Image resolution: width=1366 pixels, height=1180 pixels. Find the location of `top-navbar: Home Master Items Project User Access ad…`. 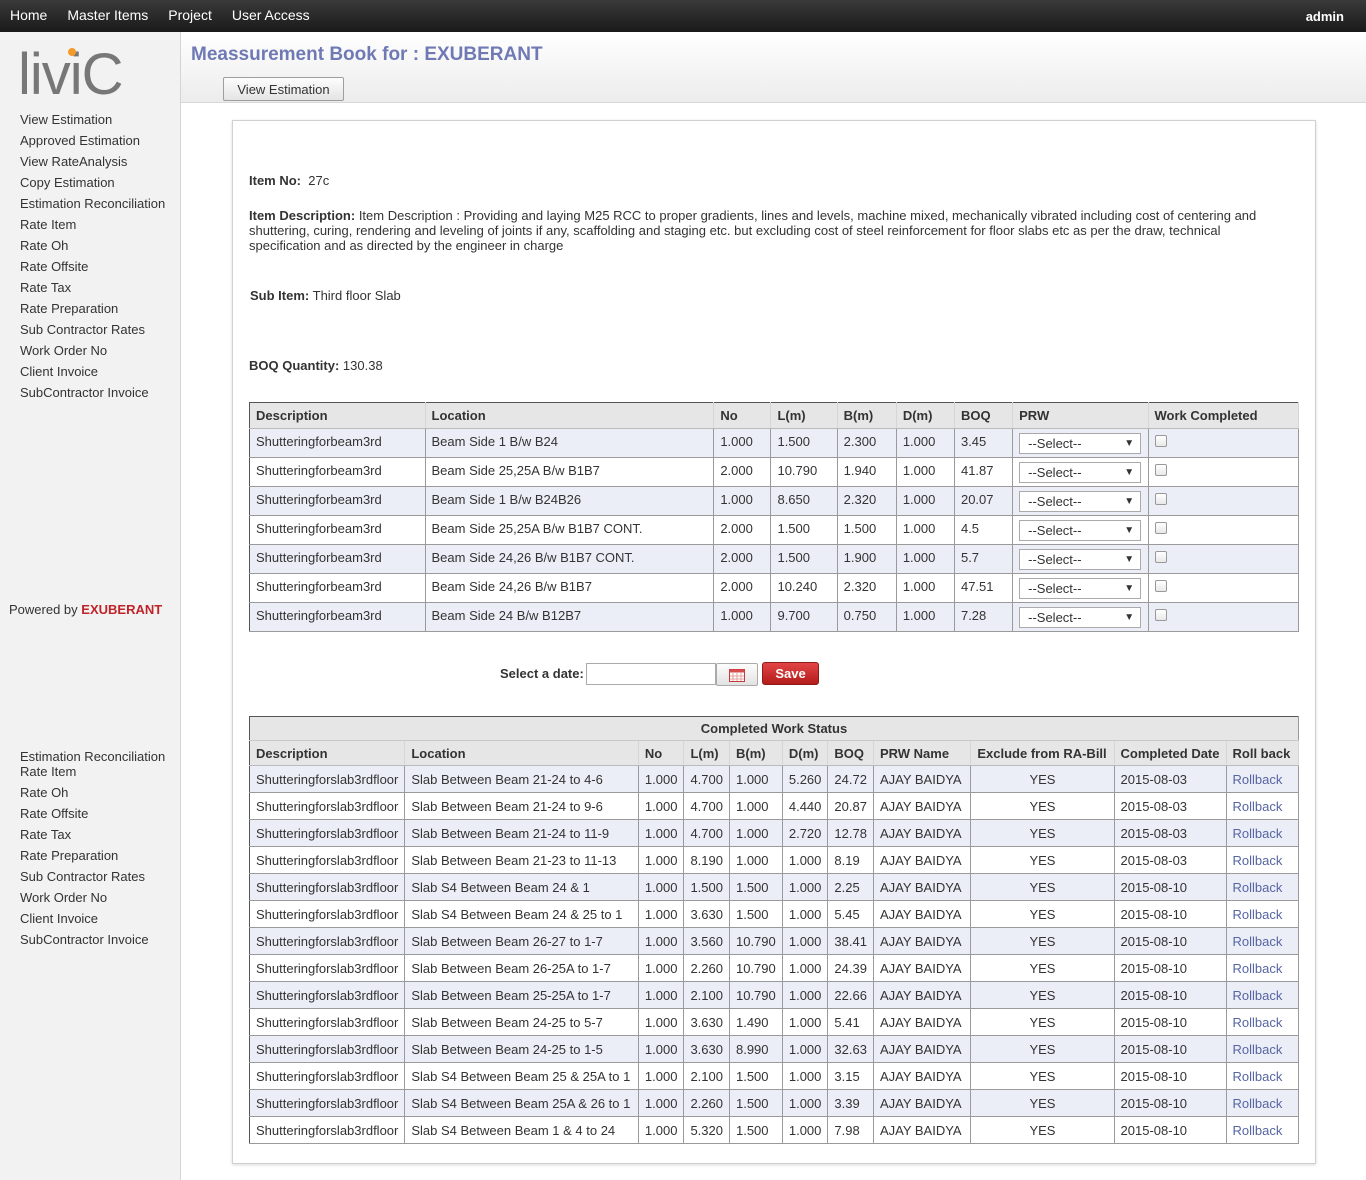

top-navbar: Home Master Items Project User Access ad… is located at coordinates (683, 16).